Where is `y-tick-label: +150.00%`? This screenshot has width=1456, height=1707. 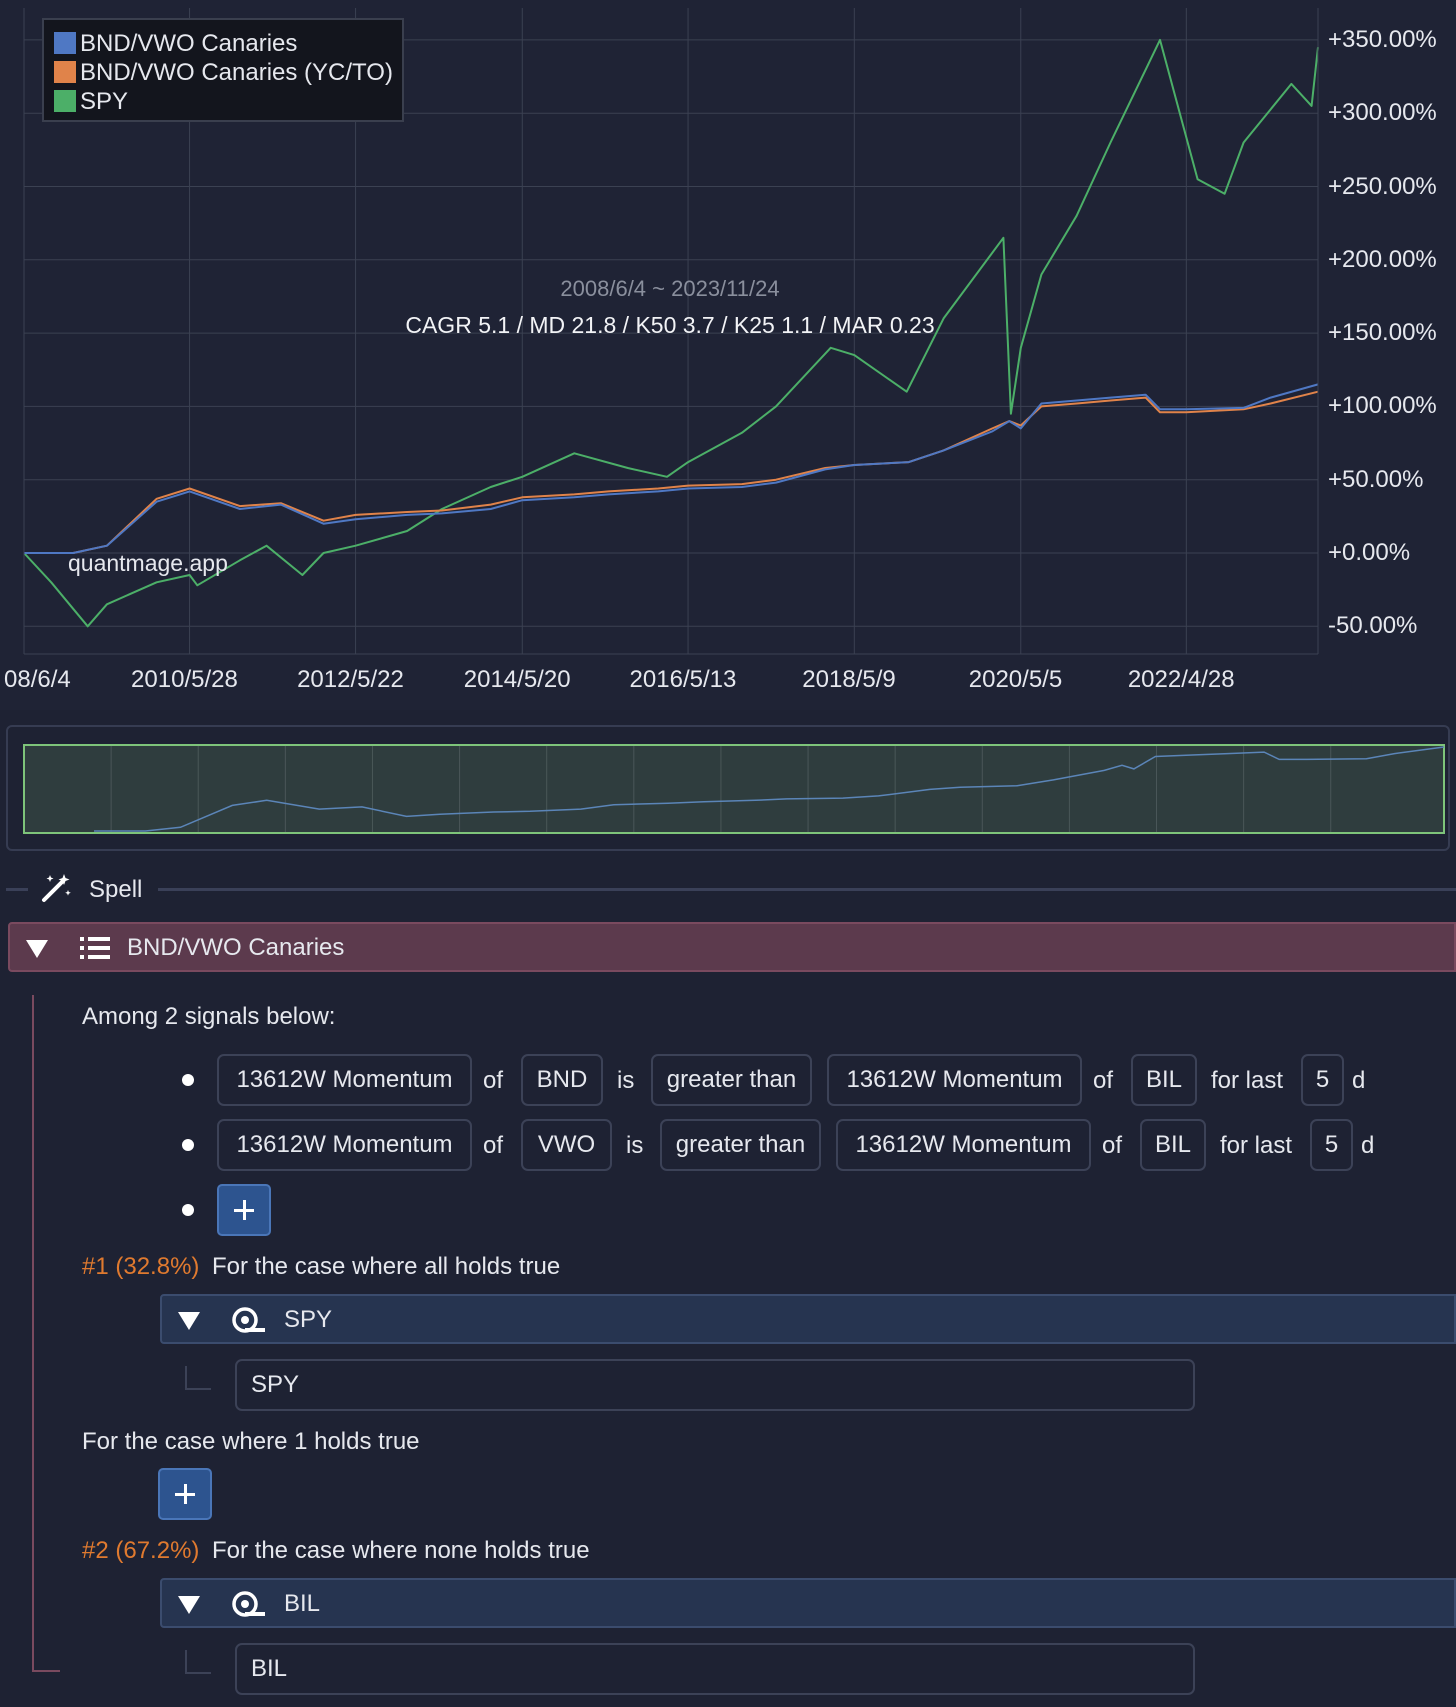 y-tick-label: +150.00% is located at coordinates (1382, 333).